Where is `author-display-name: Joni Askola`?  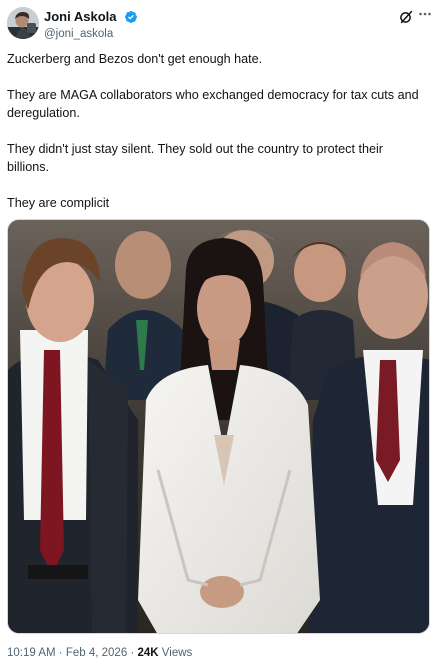 author-display-name: Joni Askola is located at coordinates (80, 17).